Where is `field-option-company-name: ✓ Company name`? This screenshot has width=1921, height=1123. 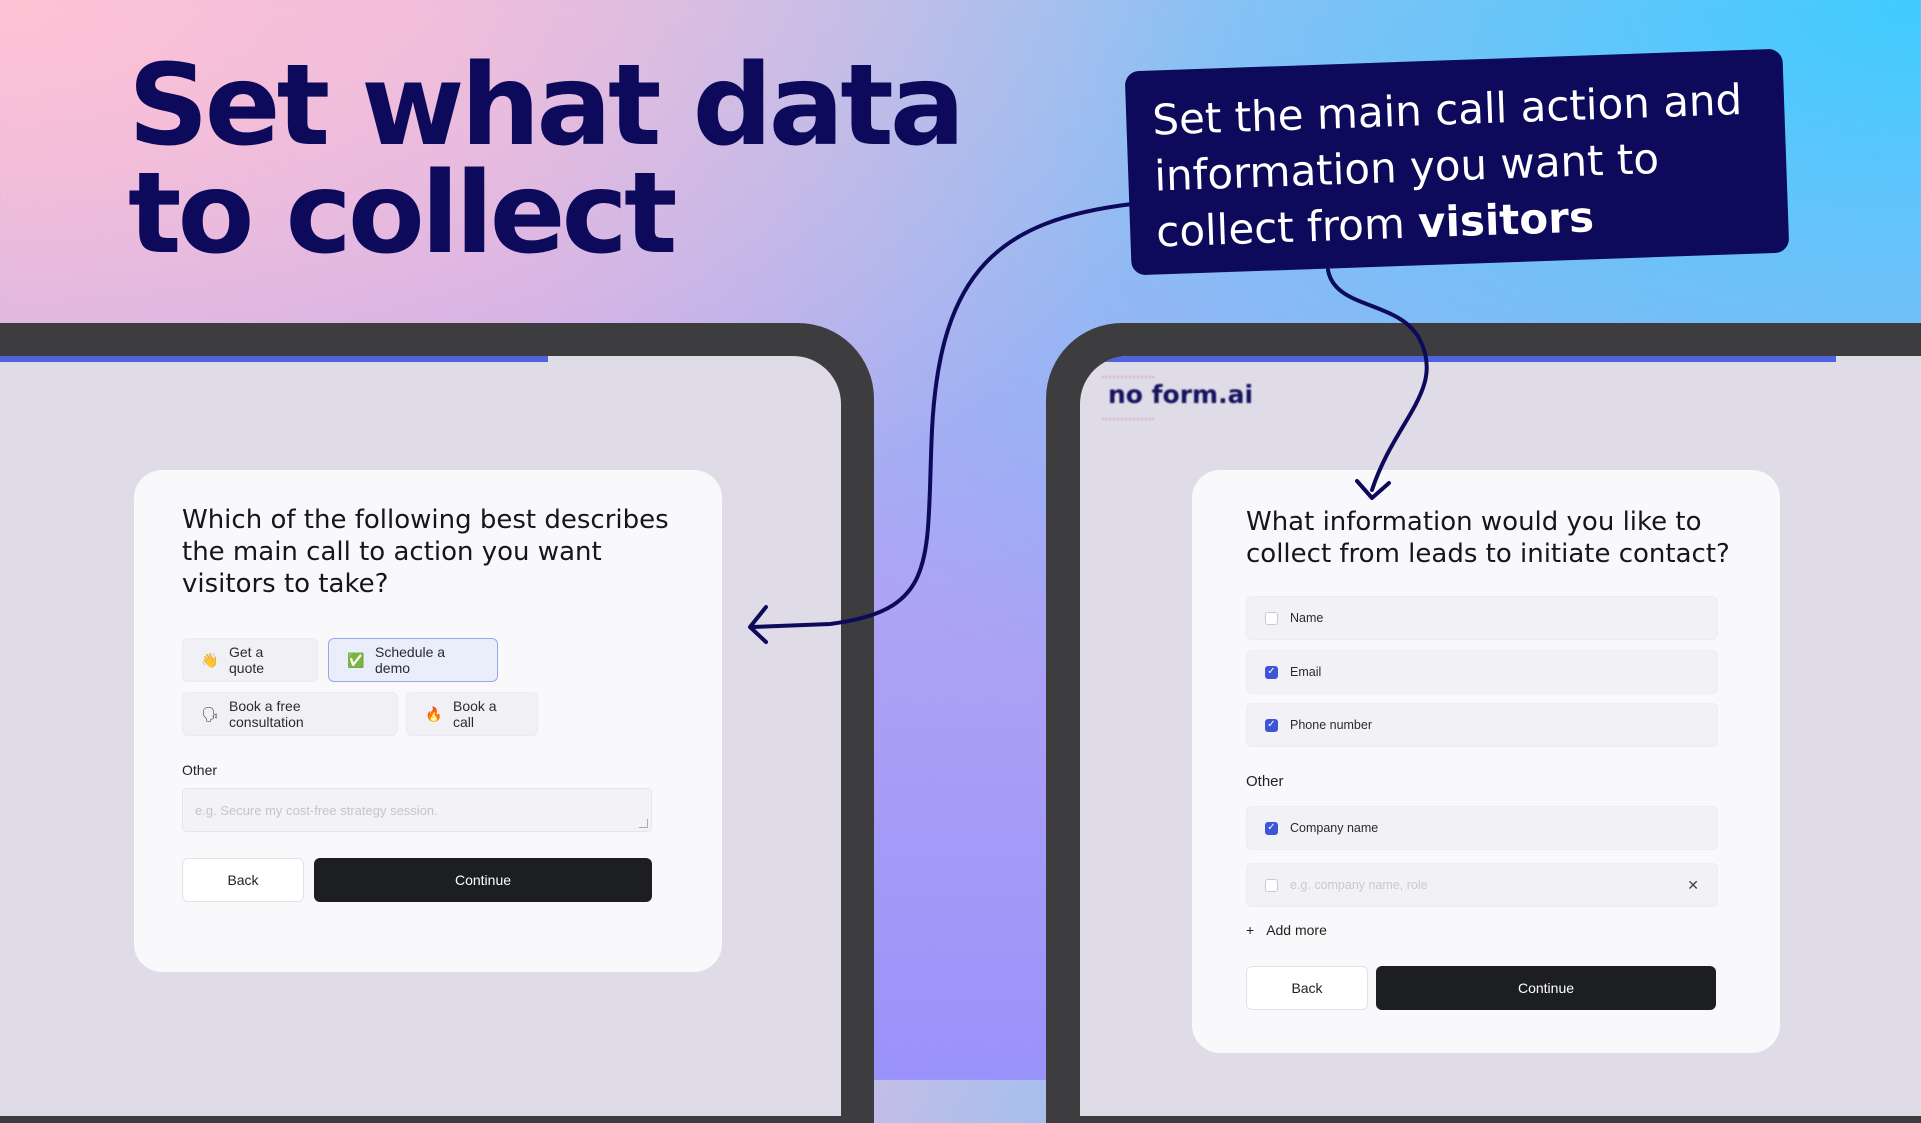
field-option-company-name: ✓ Company name is located at coordinates (1482, 828).